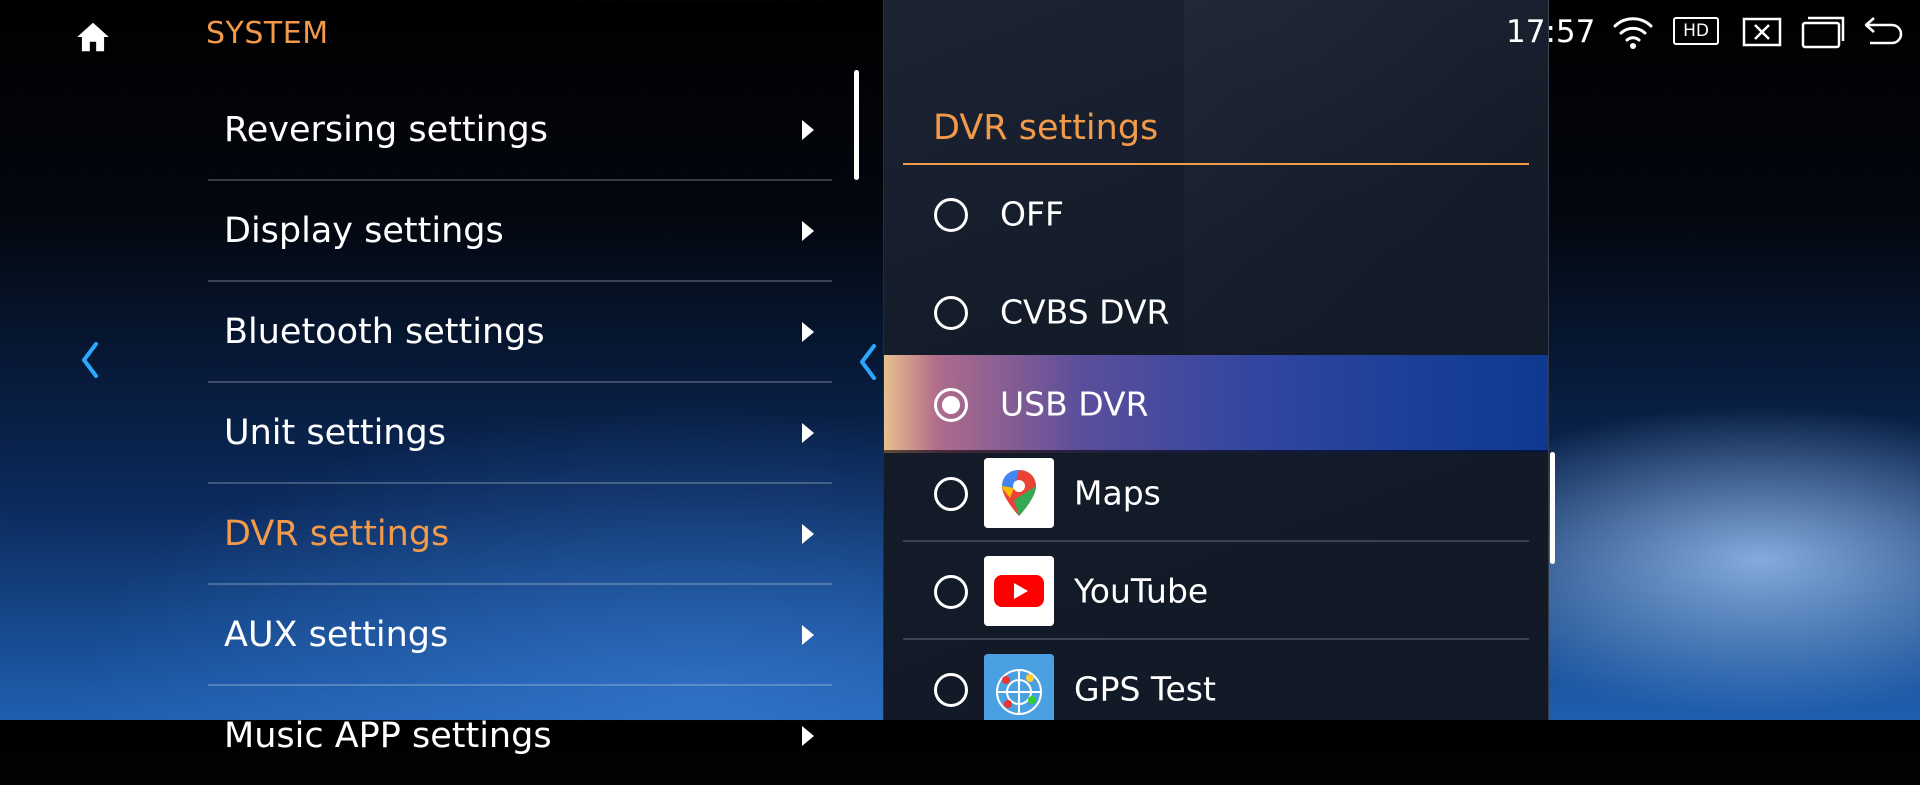 Image resolution: width=1920 pixels, height=785 pixels. What do you see at coordinates (1216, 493) in the screenshot?
I see `option-maps: Maps` at bounding box center [1216, 493].